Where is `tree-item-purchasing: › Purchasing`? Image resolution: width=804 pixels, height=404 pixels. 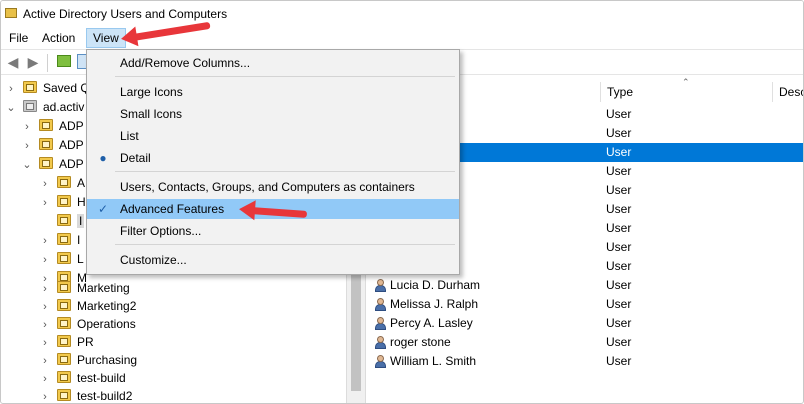 tree-item-purchasing: › Purchasing is located at coordinates (88, 360).